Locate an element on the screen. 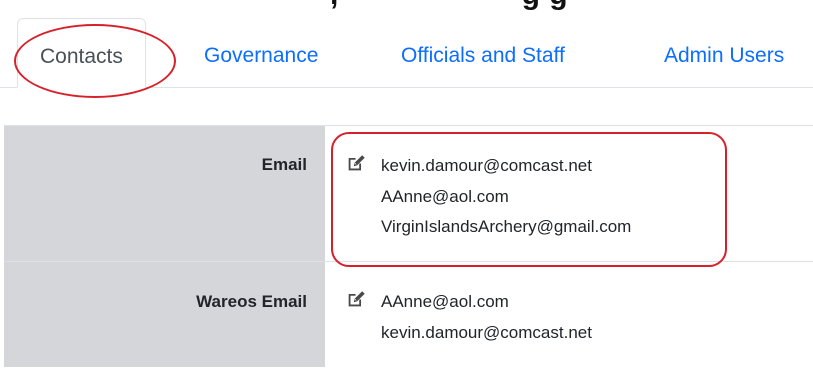 Image resolution: width=813 pixels, height=371 pixels. email-value: VirginIslandsArchery@gmail.com is located at coordinates (506, 226).